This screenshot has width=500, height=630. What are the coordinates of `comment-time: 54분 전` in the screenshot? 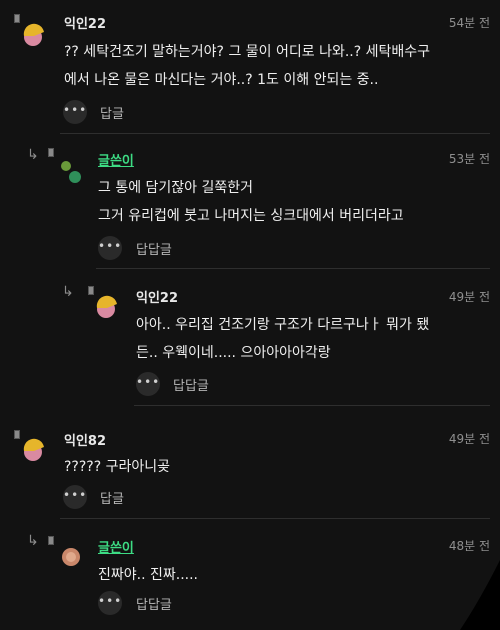 It's located at (469, 23).